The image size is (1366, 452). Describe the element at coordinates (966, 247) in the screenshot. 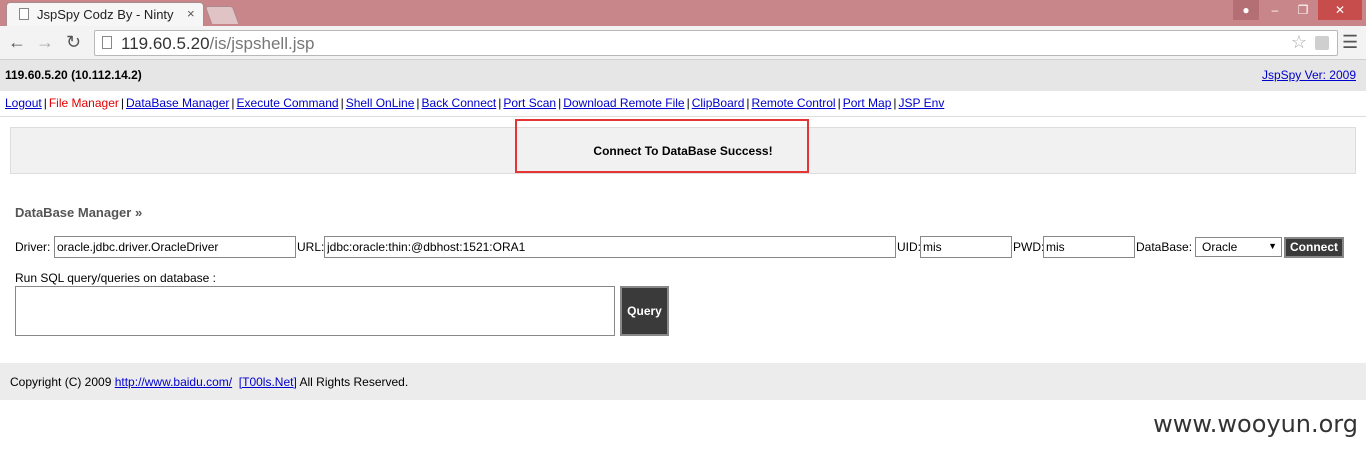

I see `uid-input` at that location.